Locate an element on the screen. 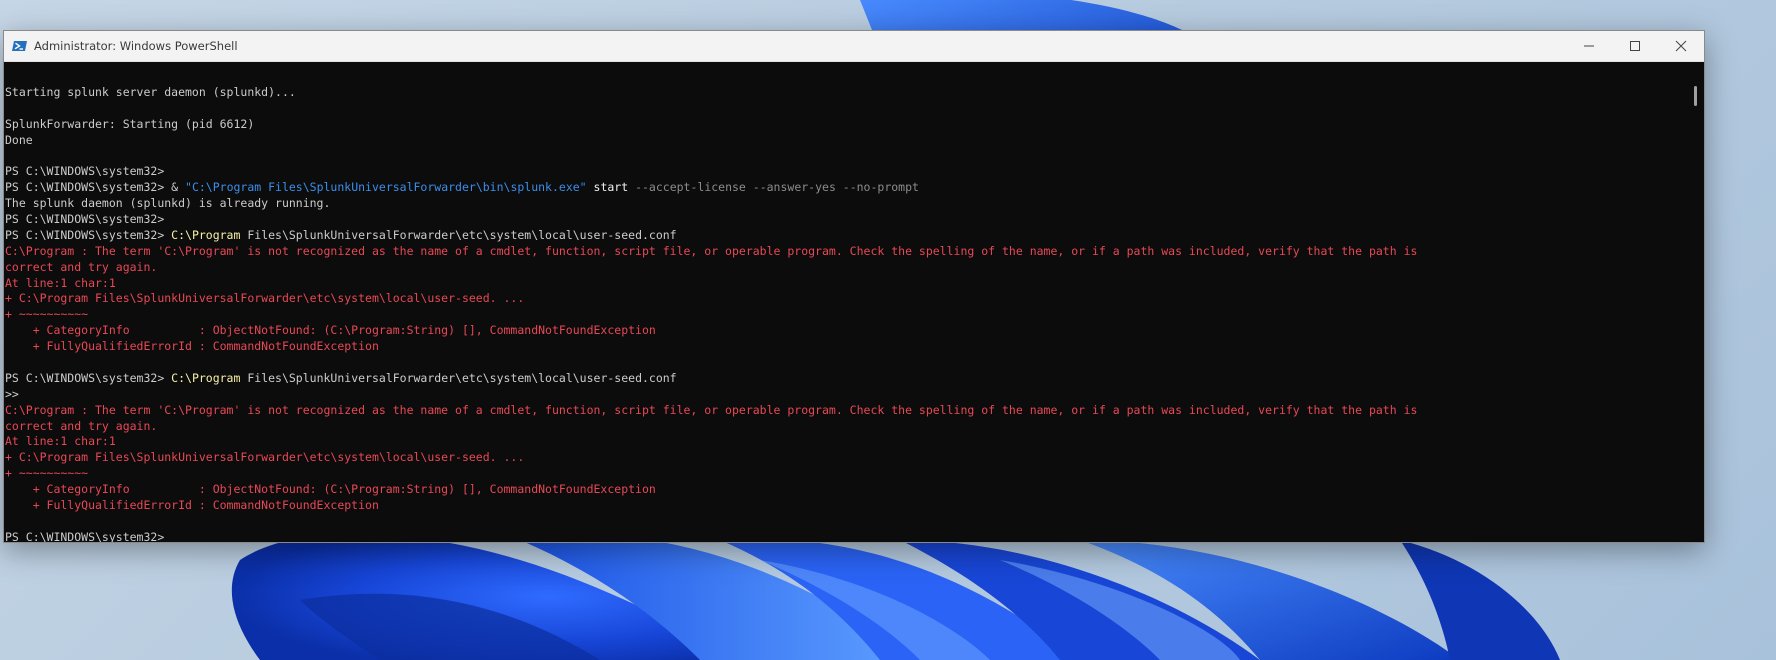 The width and height of the screenshot is (1776, 660). vertical-scrollbar is located at coordinates (1695, 302).